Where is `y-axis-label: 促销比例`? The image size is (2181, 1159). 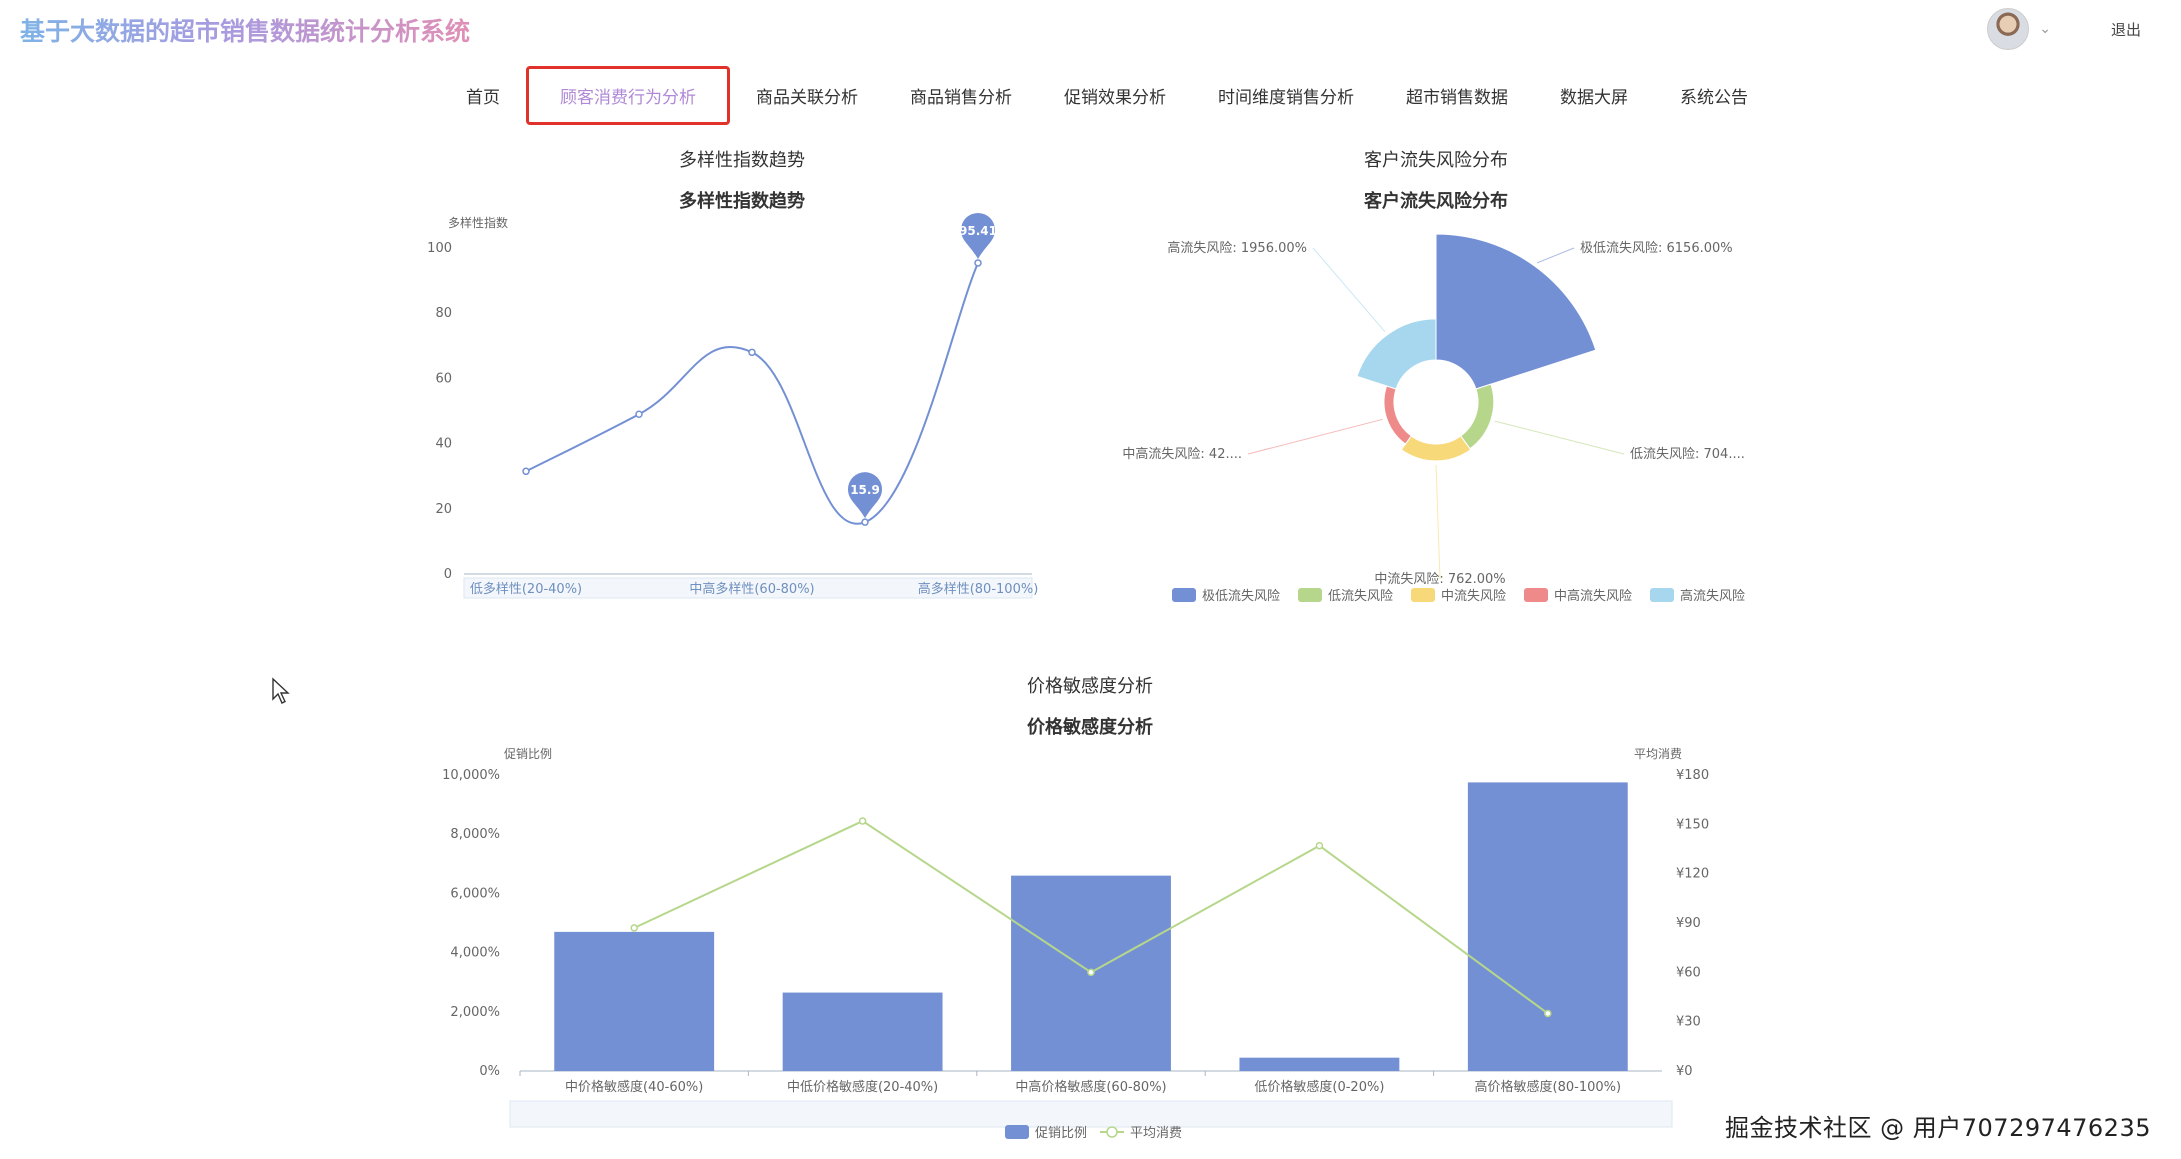
y-axis-label: 促销比例 is located at coordinates (528, 754).